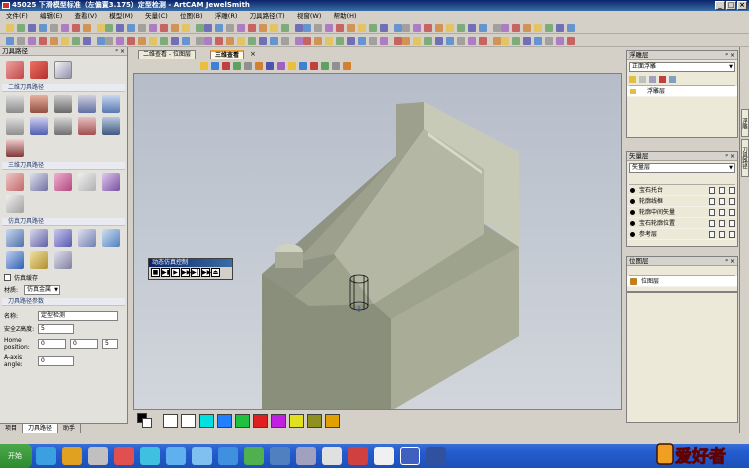 This screenshot has width=749, height=468. Describe the element at coordinates (652, 79) in the screenshot. I see `layer-icon` at that location.